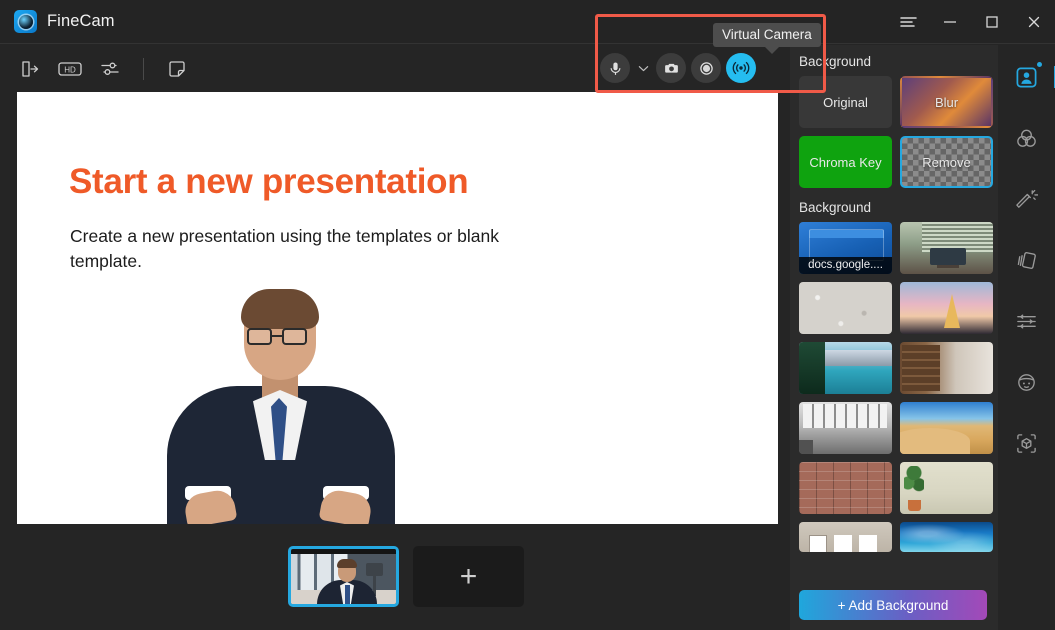  I want to click on avatar-face-icon, so click(1027, 382).